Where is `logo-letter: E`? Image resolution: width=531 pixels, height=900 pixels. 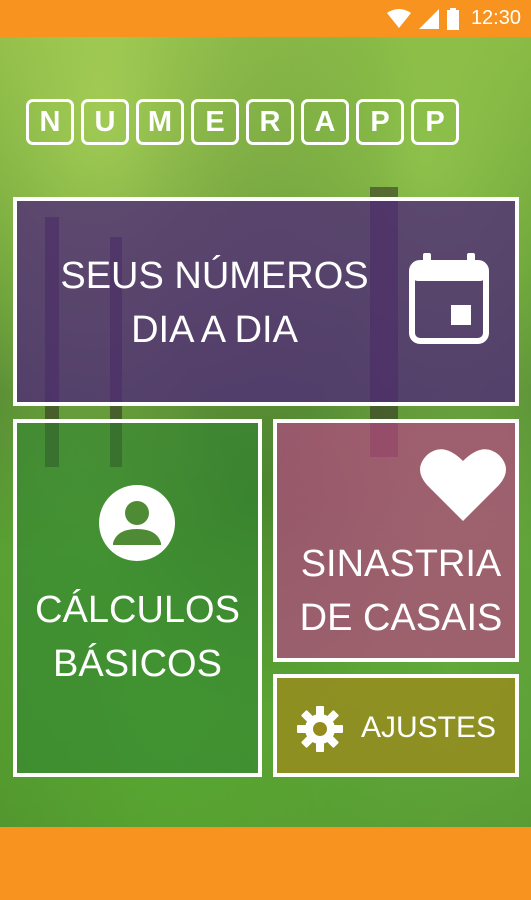
logo-letter: E is located at coordinates (215, 122).